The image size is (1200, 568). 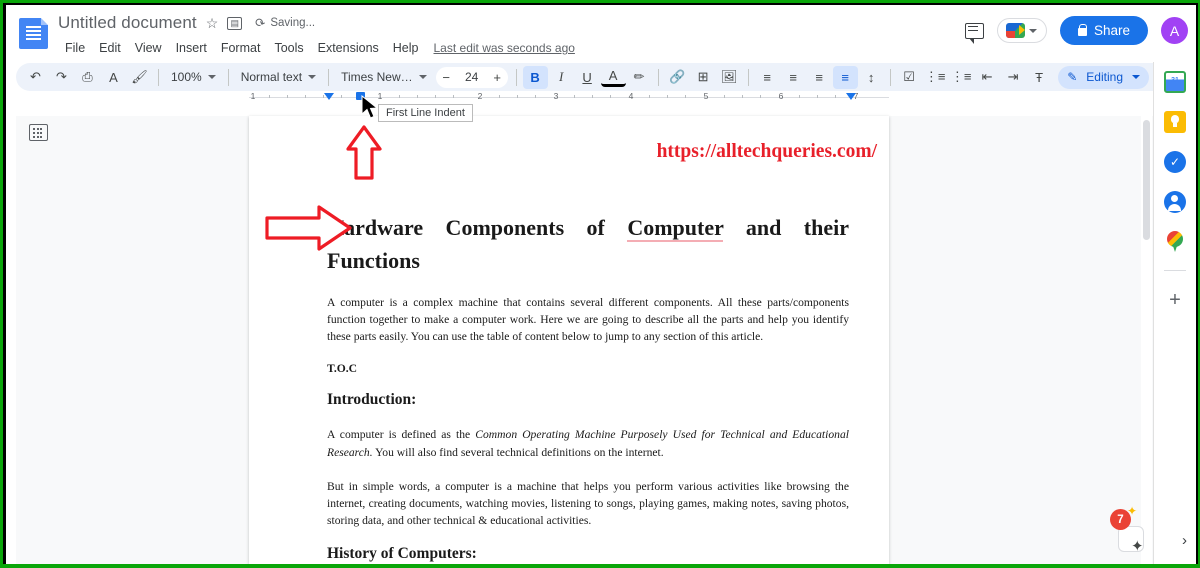 I want to click on document-outline-icon, so click(x=38, y=132).